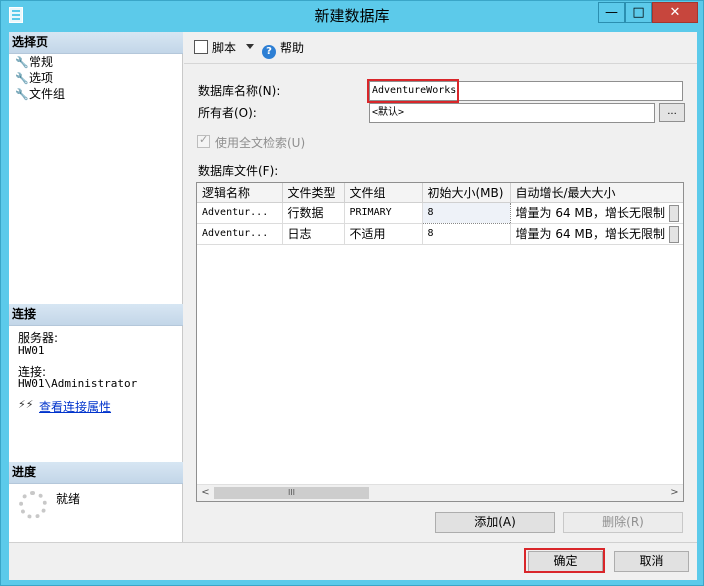  What do you see at coordinates (238, 171) in the screenshot?
I see `db-files-label: 数据库文件(F):` at bounding box center [238, 171].